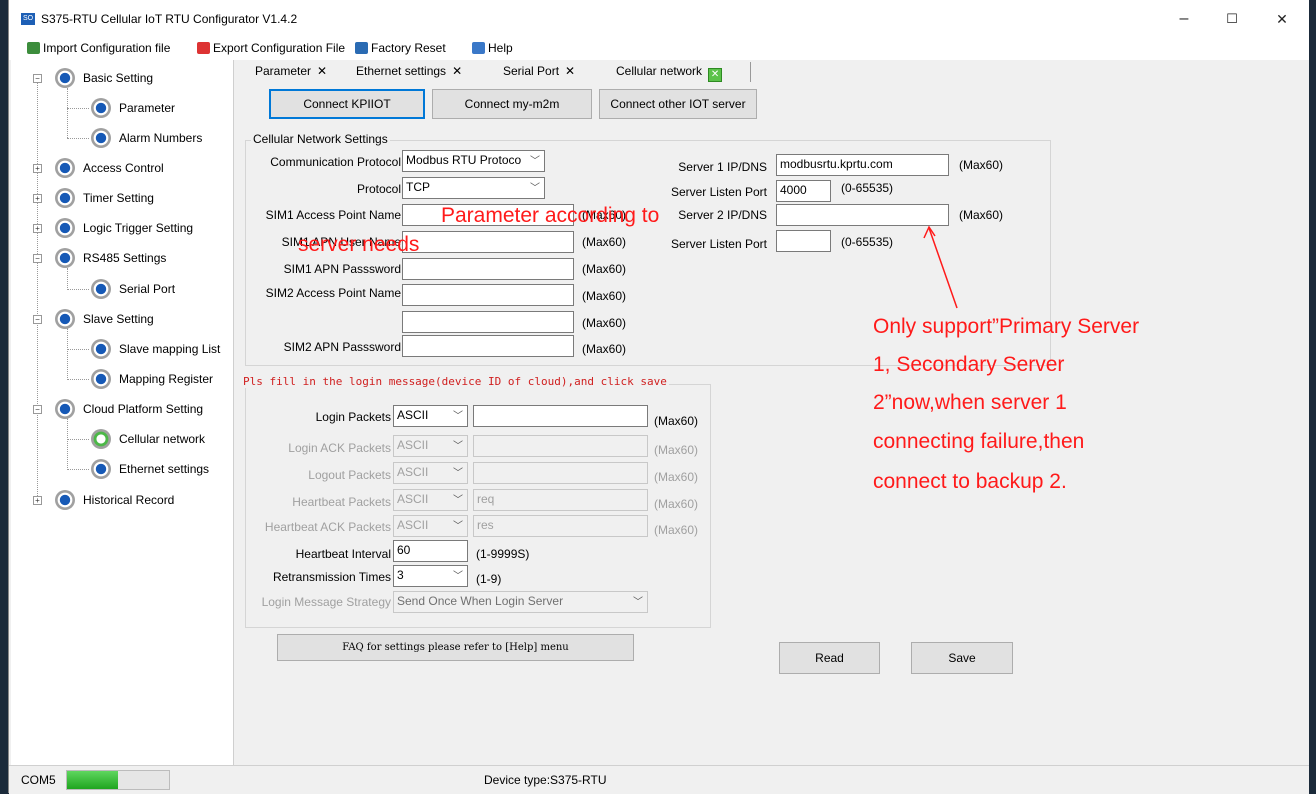 The image size is (1316, 794). Describe the element at coordinates (604, 296) in the screenshot. I see `sim2-apn-max: (Max60)` at that location.